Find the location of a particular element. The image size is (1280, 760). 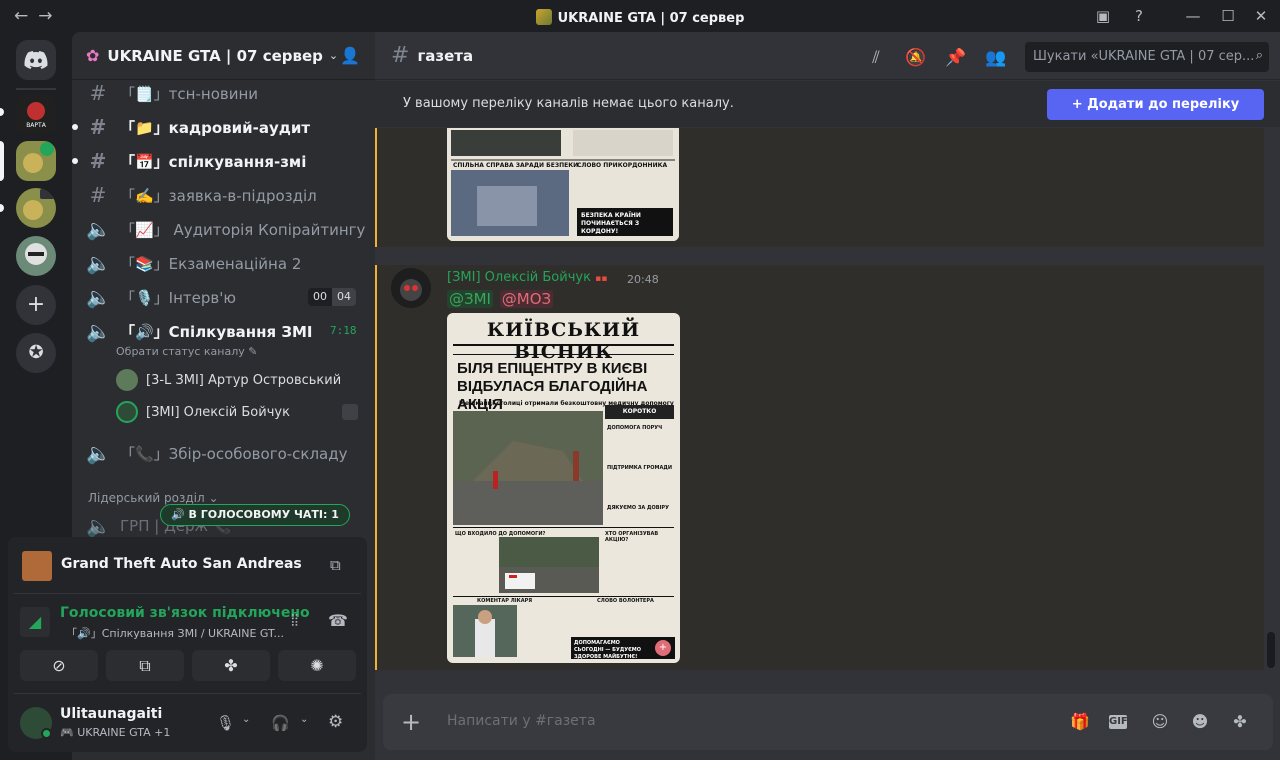

disconnect-icon: ☎ is located at coordinates (338, 620).